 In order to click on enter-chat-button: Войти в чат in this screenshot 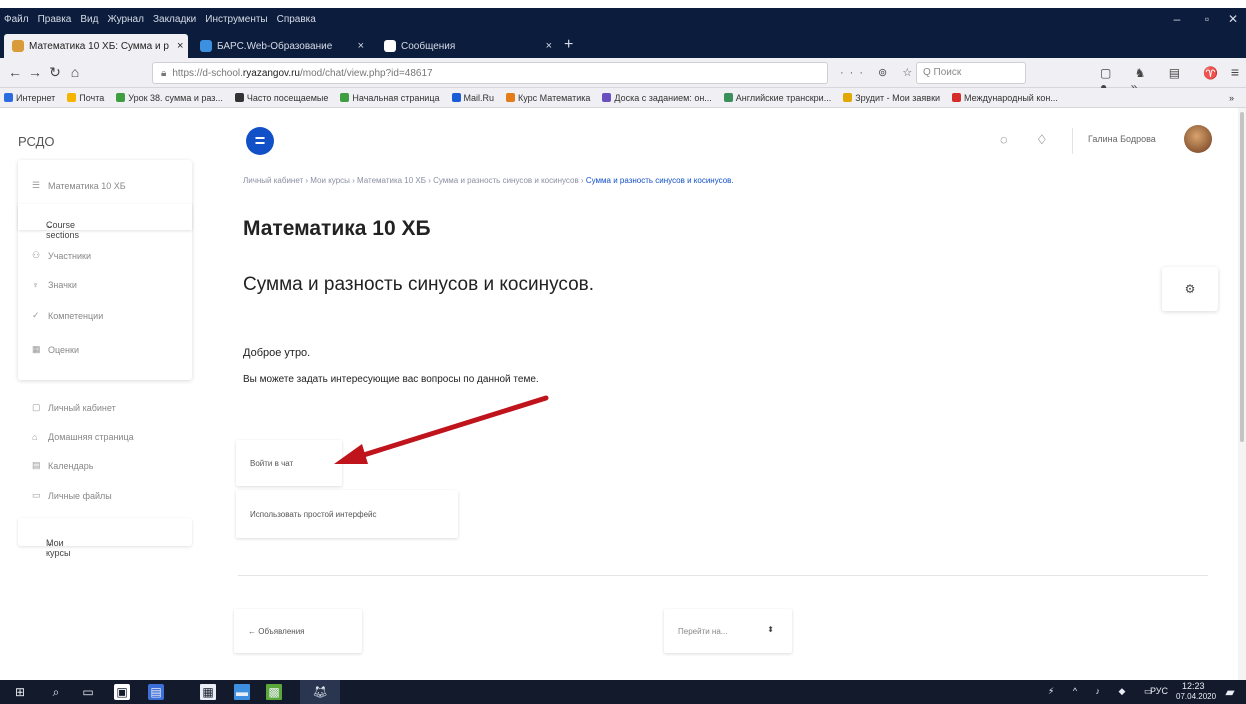, I will do `click(289, 463)`.